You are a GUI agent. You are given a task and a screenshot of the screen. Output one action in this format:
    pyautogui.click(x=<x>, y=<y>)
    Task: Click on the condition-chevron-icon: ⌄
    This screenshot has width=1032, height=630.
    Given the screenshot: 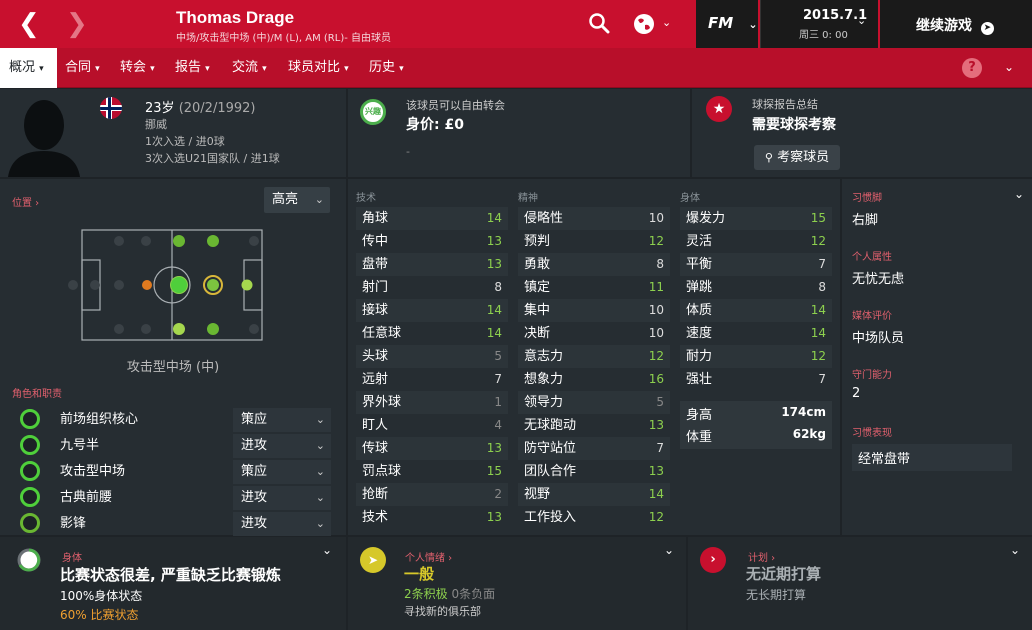 What is the action you would take?
    pyautogui.click(x=327, y=550)
    